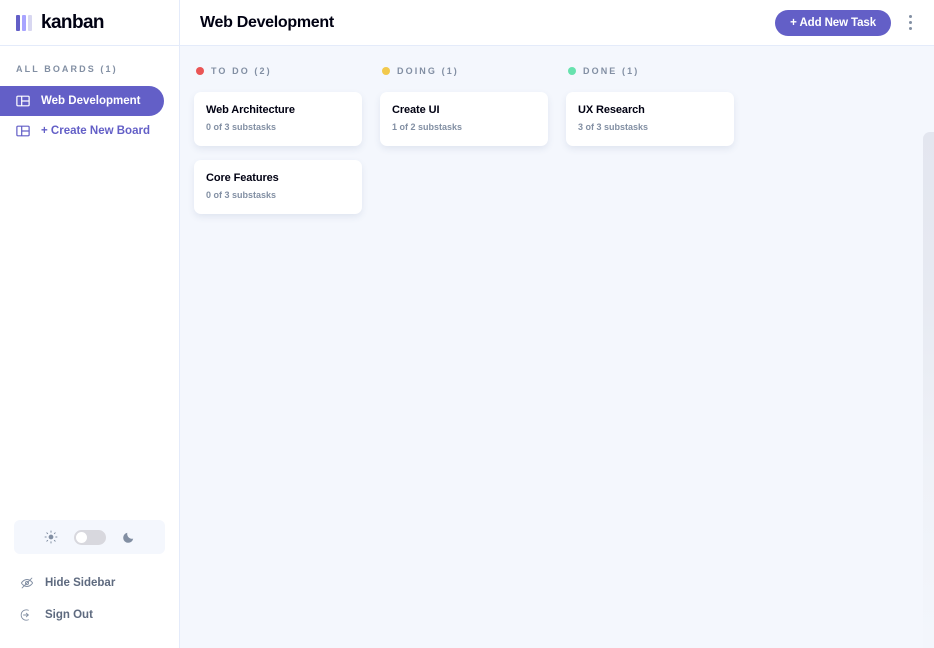  I want to click on sidebar-item-create-new-board: + Create New Board, so click(82, 131).